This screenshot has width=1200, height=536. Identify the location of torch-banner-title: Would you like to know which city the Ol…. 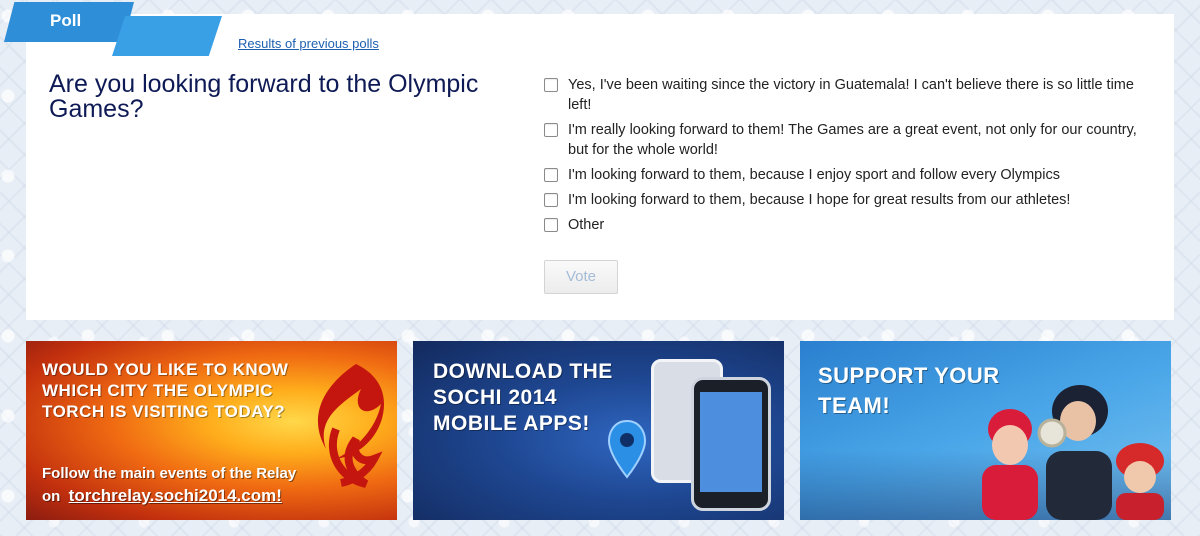
(165, 390).